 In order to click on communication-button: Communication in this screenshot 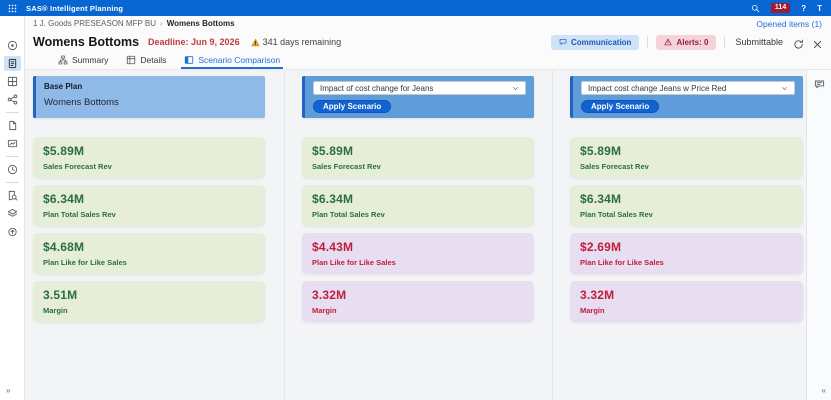, I will do `click(595, 42)`.